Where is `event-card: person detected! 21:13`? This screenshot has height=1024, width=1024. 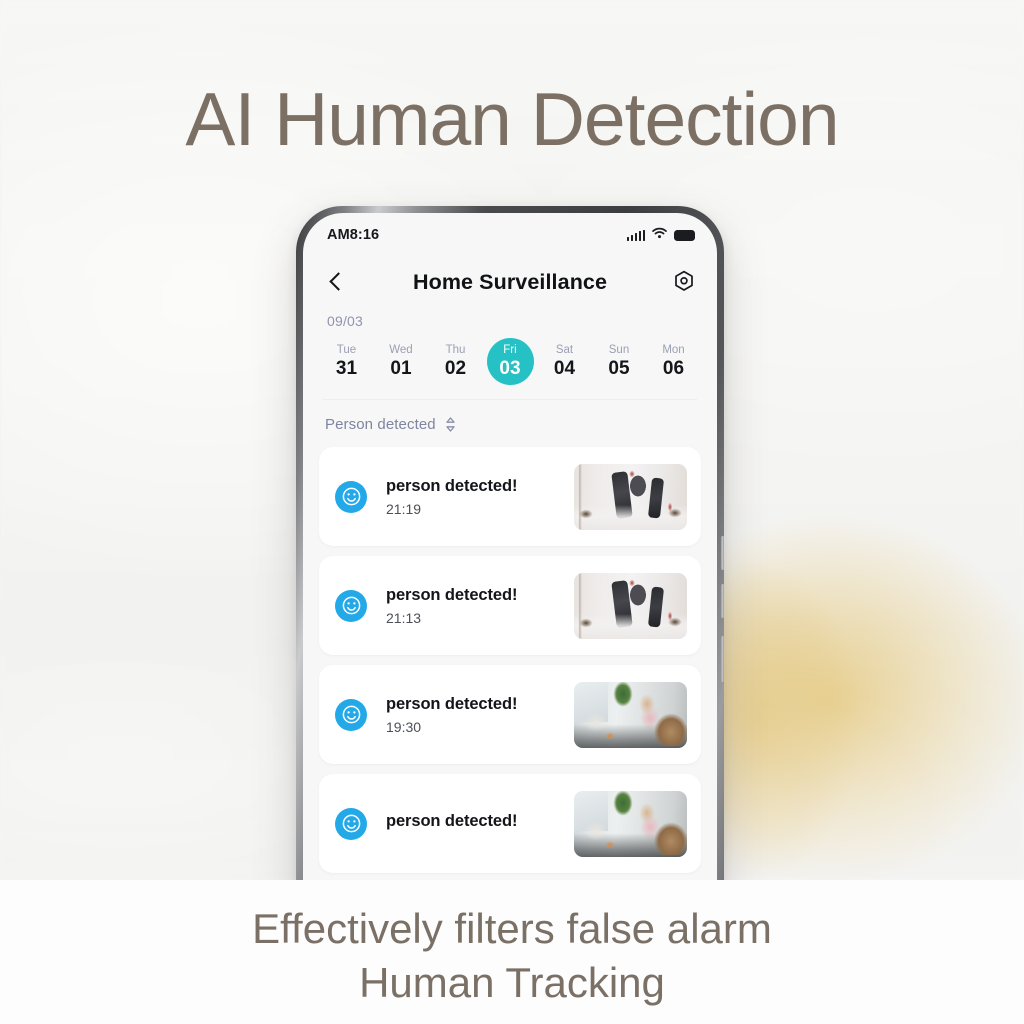
event-card: person detected! 21:13 is located at coordinates (510, 605).